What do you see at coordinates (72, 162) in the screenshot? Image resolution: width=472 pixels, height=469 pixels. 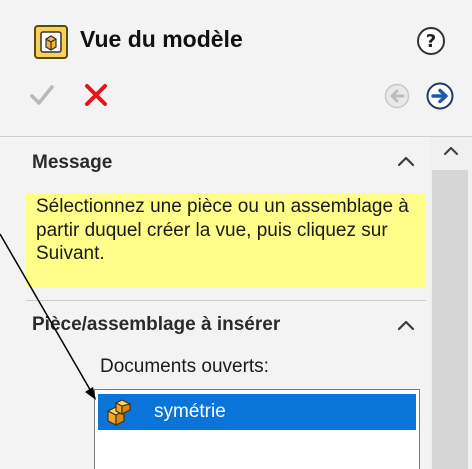 I see `section-title-message: Message` at bounding box center [72, 162].